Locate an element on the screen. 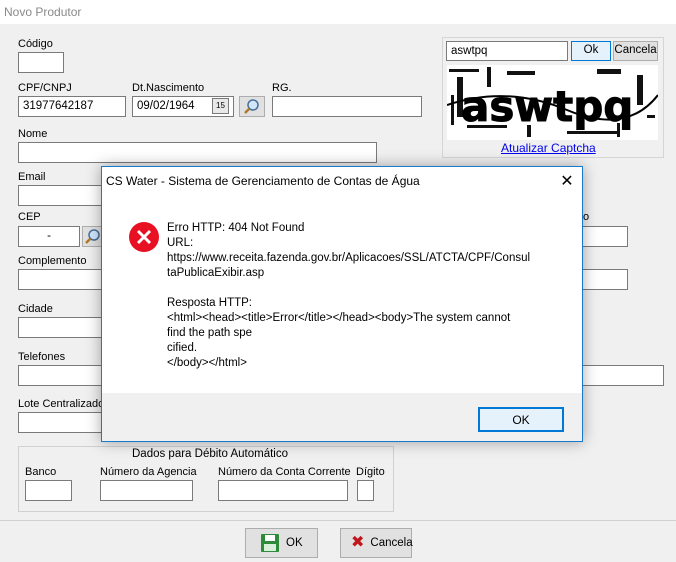 Image resolution: width=676 pixels, height=562 pixels. telefones-label: Telefones is located at coordinates (42, 357).